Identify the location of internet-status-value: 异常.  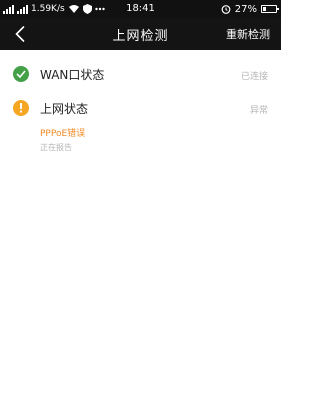
(258, 111).